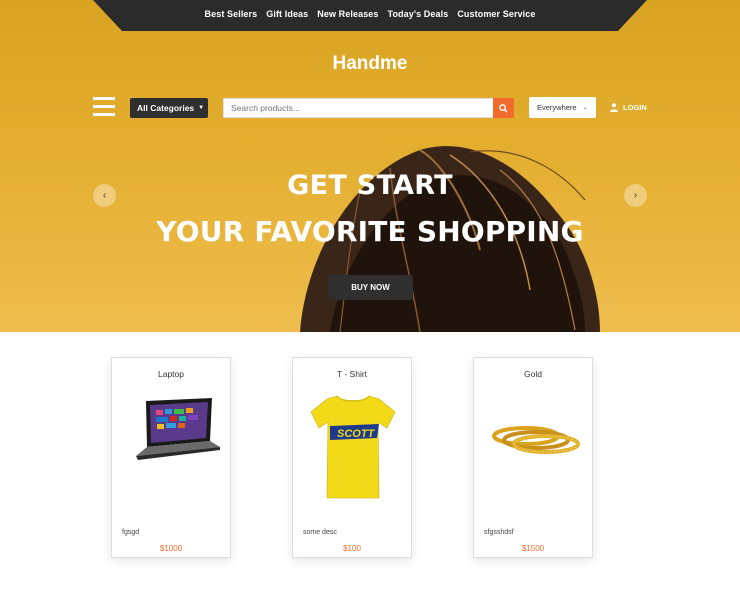 The image size is (740, 610). I want to click on category-dropdown-label: All Categories, so click(166, 108).